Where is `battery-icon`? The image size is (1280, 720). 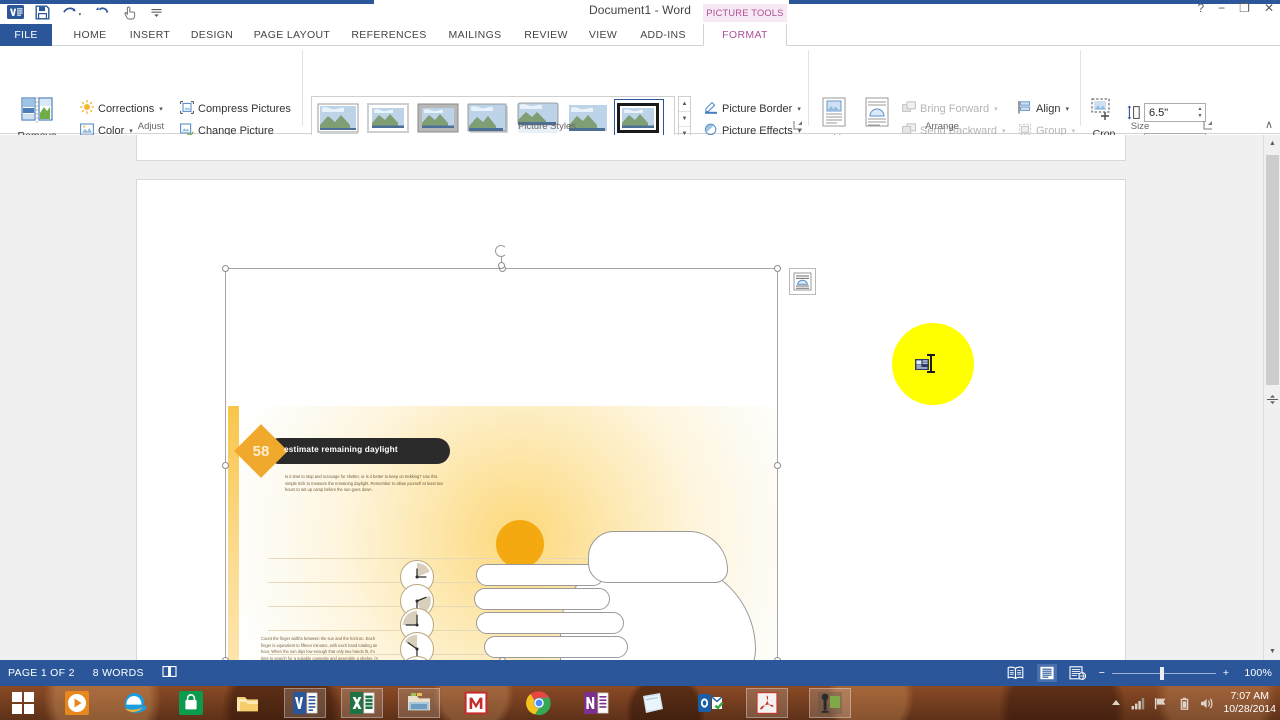 battery-icon is located at coordinates (1184, 703).